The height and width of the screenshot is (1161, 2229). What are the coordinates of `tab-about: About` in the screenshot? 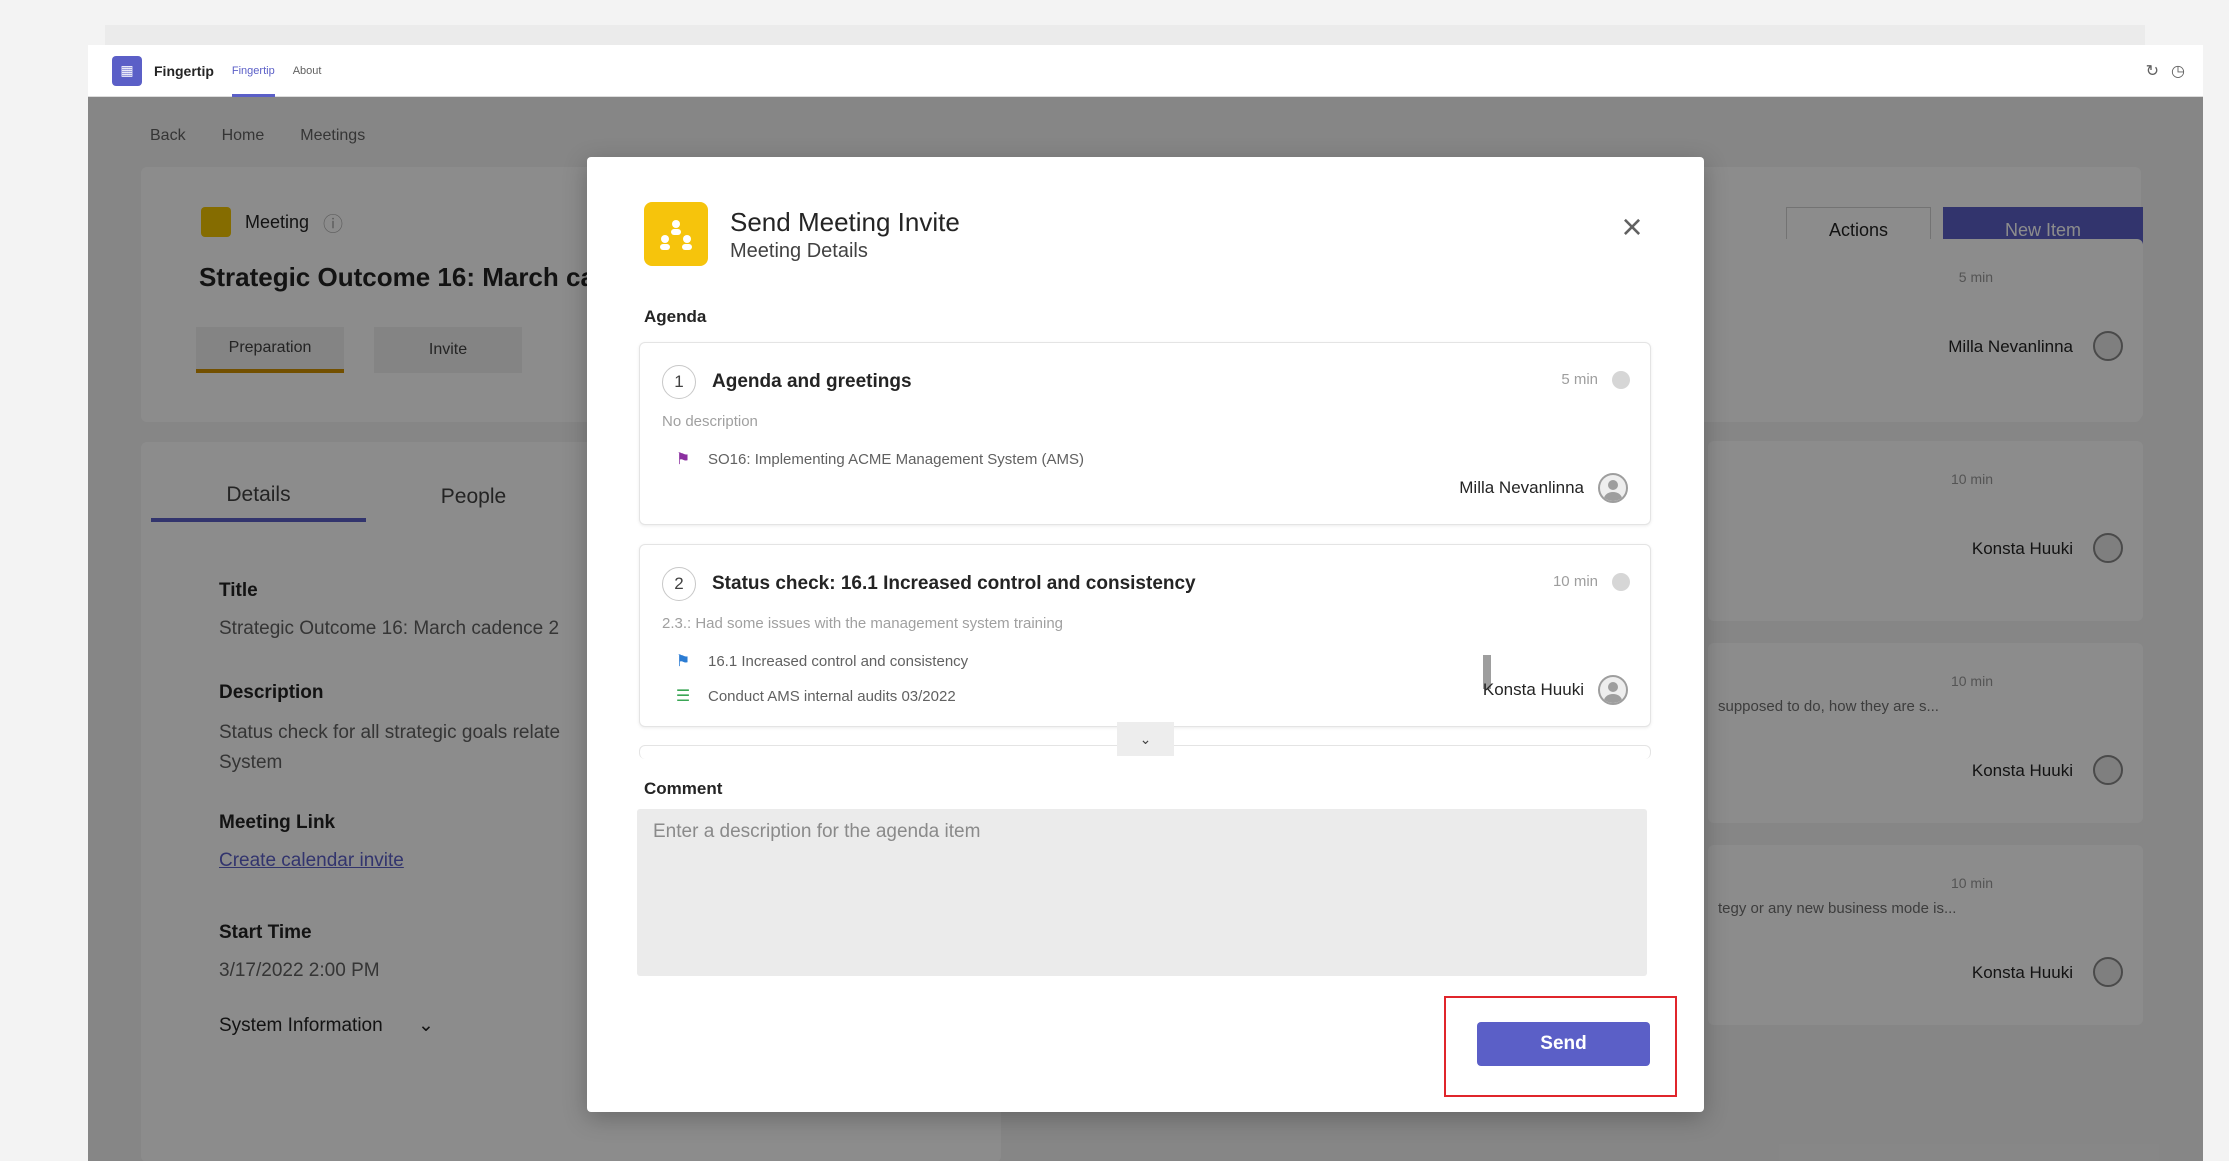 It's located at (307, 71).